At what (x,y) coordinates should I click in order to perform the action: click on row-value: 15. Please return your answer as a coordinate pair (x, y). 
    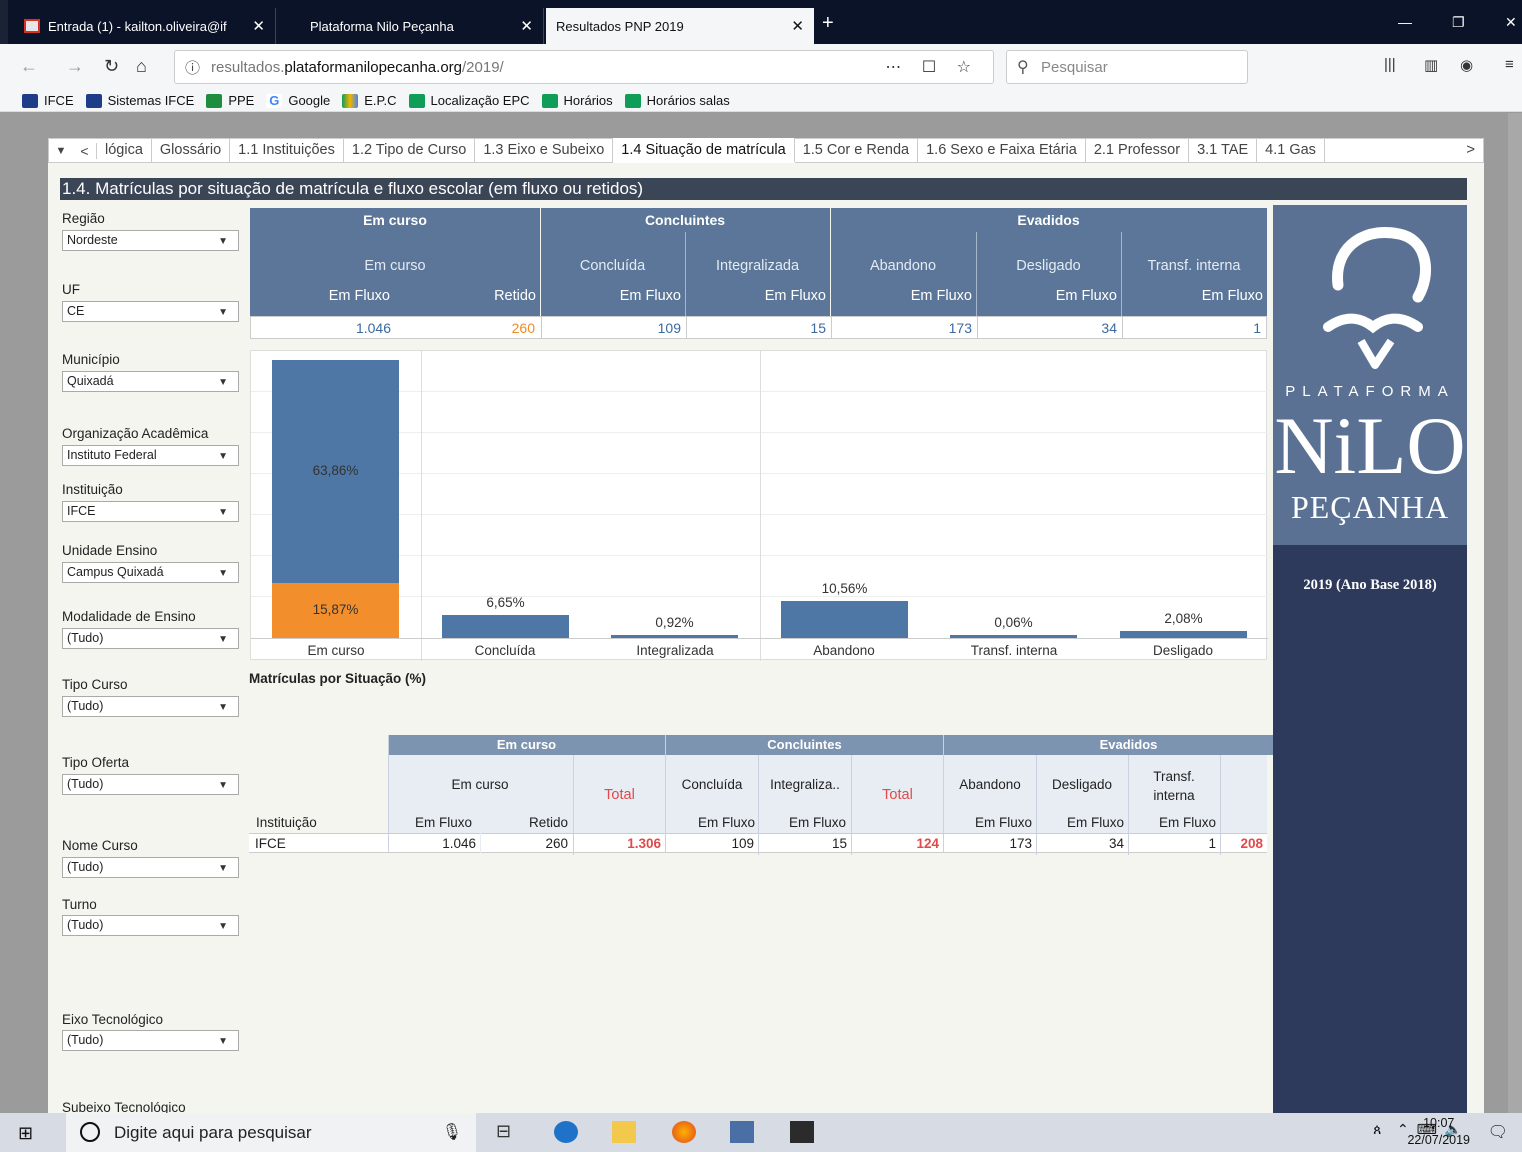
    Looking at the image, I should click on (839, 843).